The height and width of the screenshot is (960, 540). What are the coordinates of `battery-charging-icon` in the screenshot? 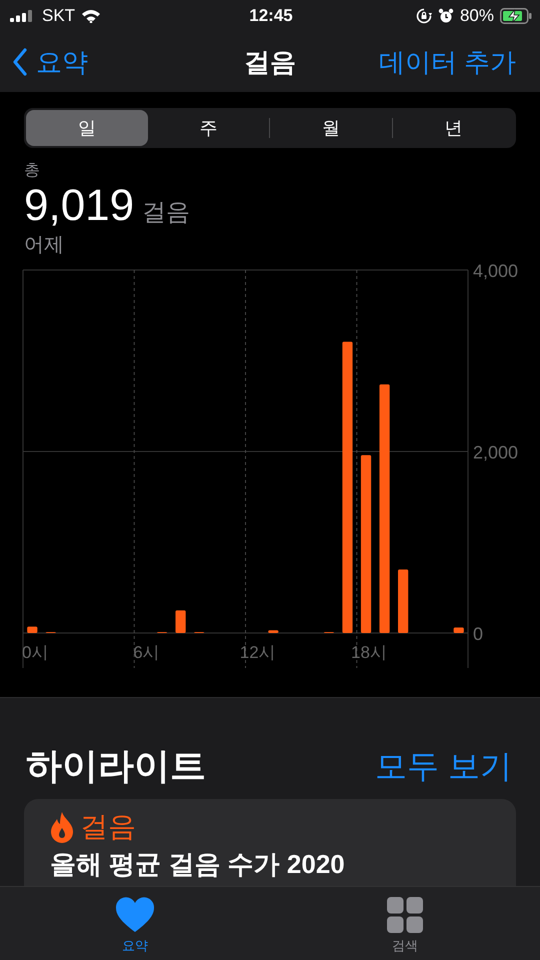 It's located at (516, 16).